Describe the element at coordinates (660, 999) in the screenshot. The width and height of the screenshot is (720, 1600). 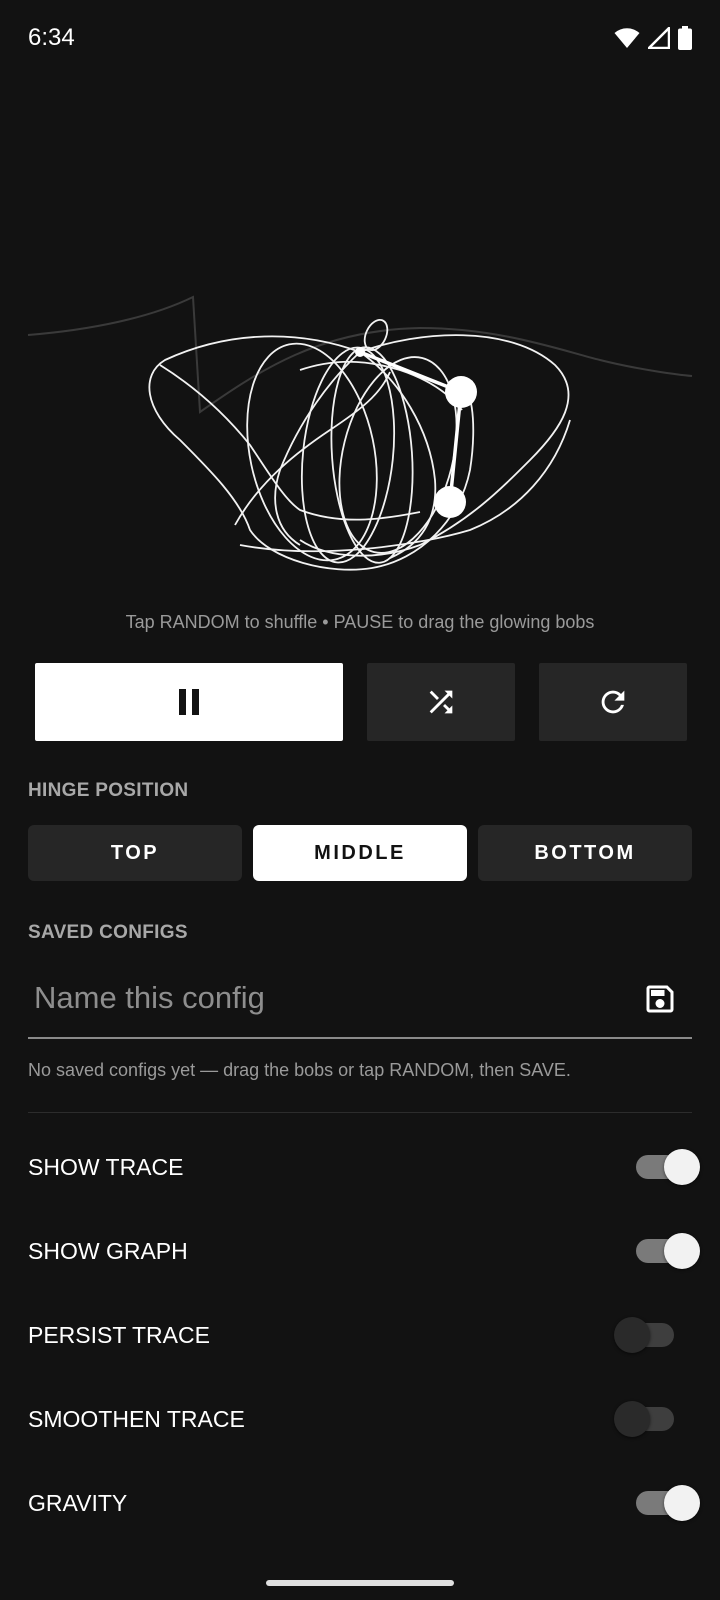
I see `save-icon` at that location.